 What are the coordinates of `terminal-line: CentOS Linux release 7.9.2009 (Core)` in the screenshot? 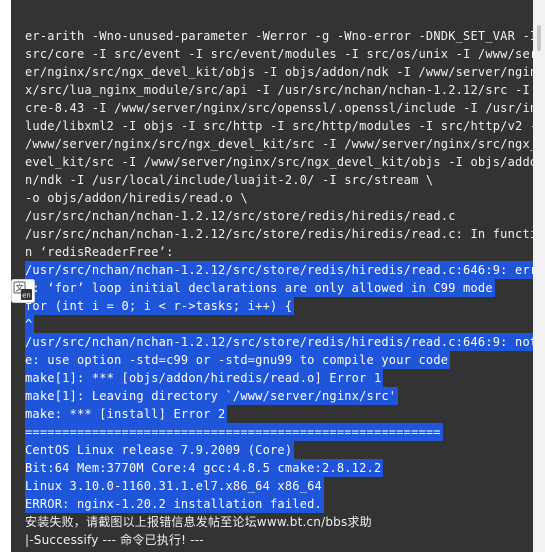 It's located at (279, 450).